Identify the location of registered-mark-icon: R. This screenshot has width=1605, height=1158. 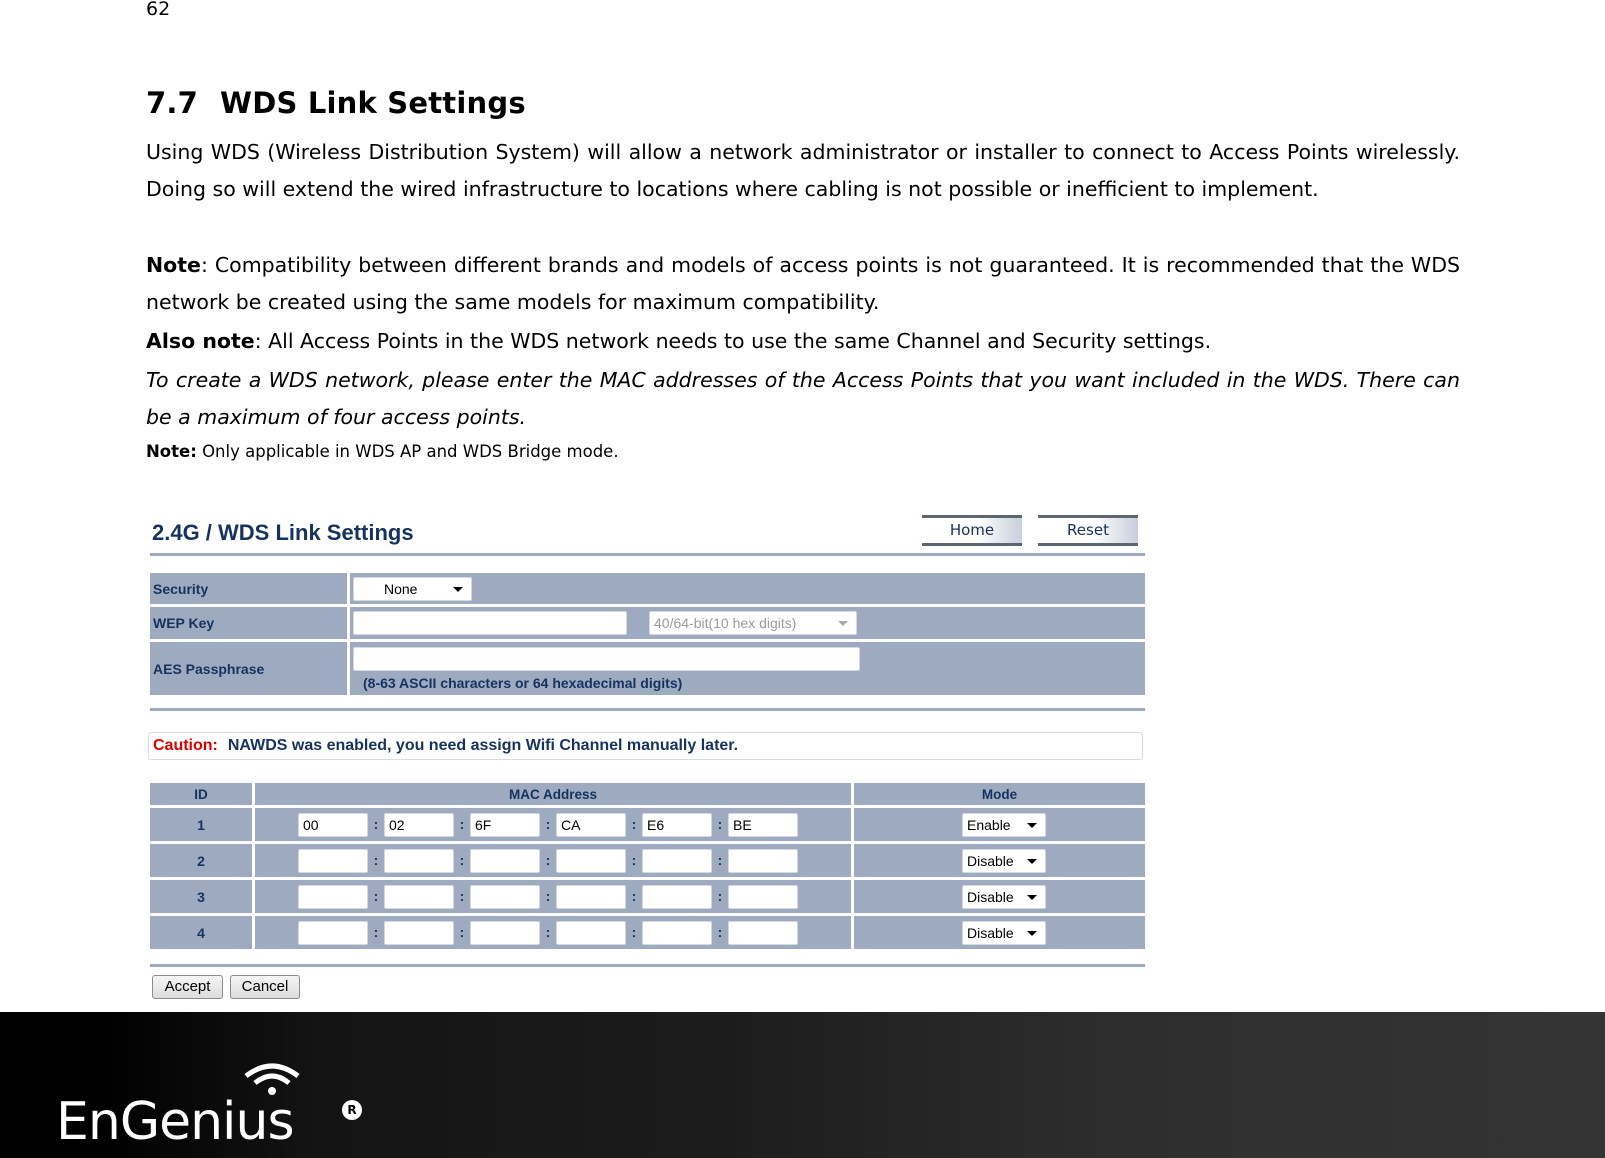
(352, 1110).